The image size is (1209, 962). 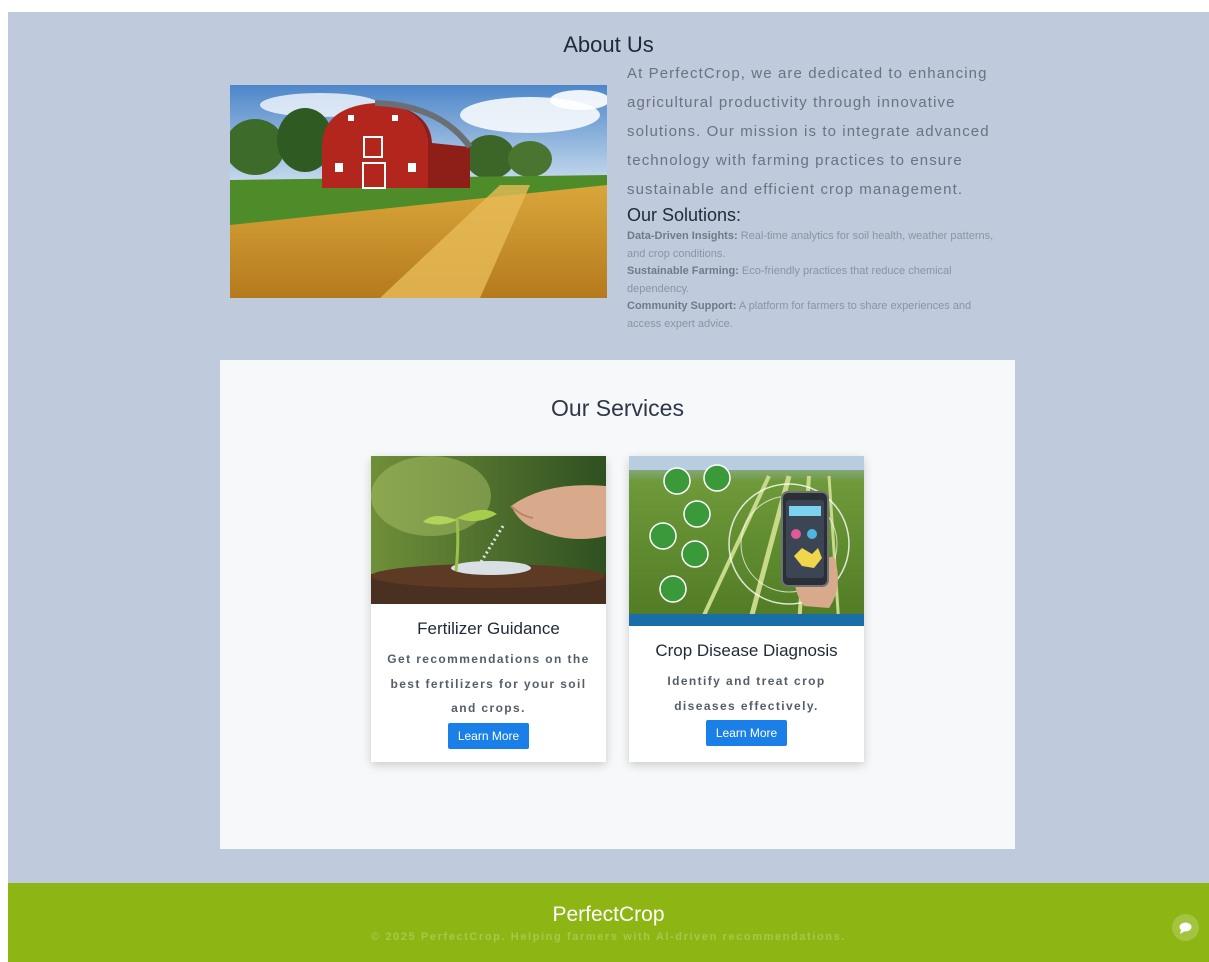 What do you see at coordinates (418, 191) in the screenshot?
I see `barn-field-image` at bounding box center [418, 191].